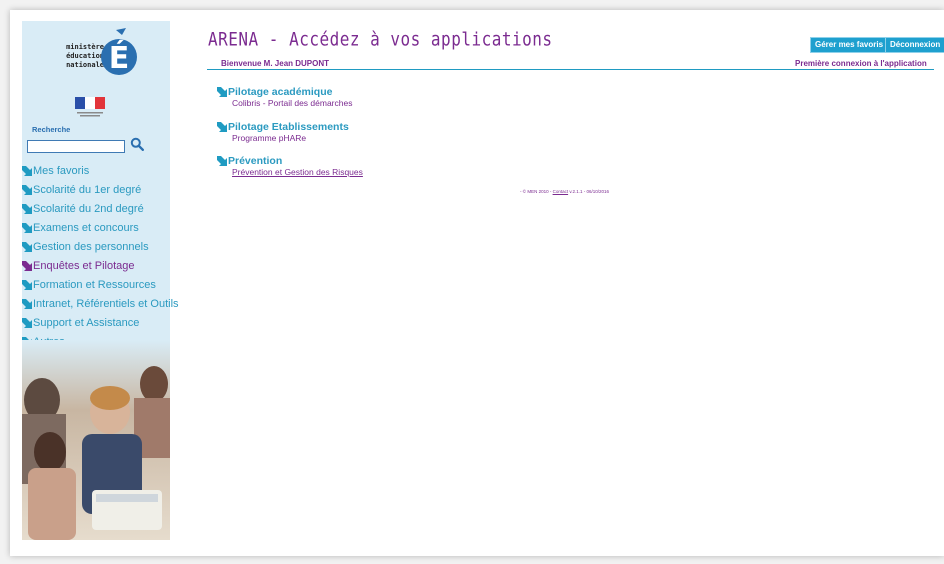 Image resolution: width=944 pixels, height=564 pixels. Describe the element at coordinates (864, 63) in the screenshot. I see `first-connection-link: Première connexion à l'application` at that location.